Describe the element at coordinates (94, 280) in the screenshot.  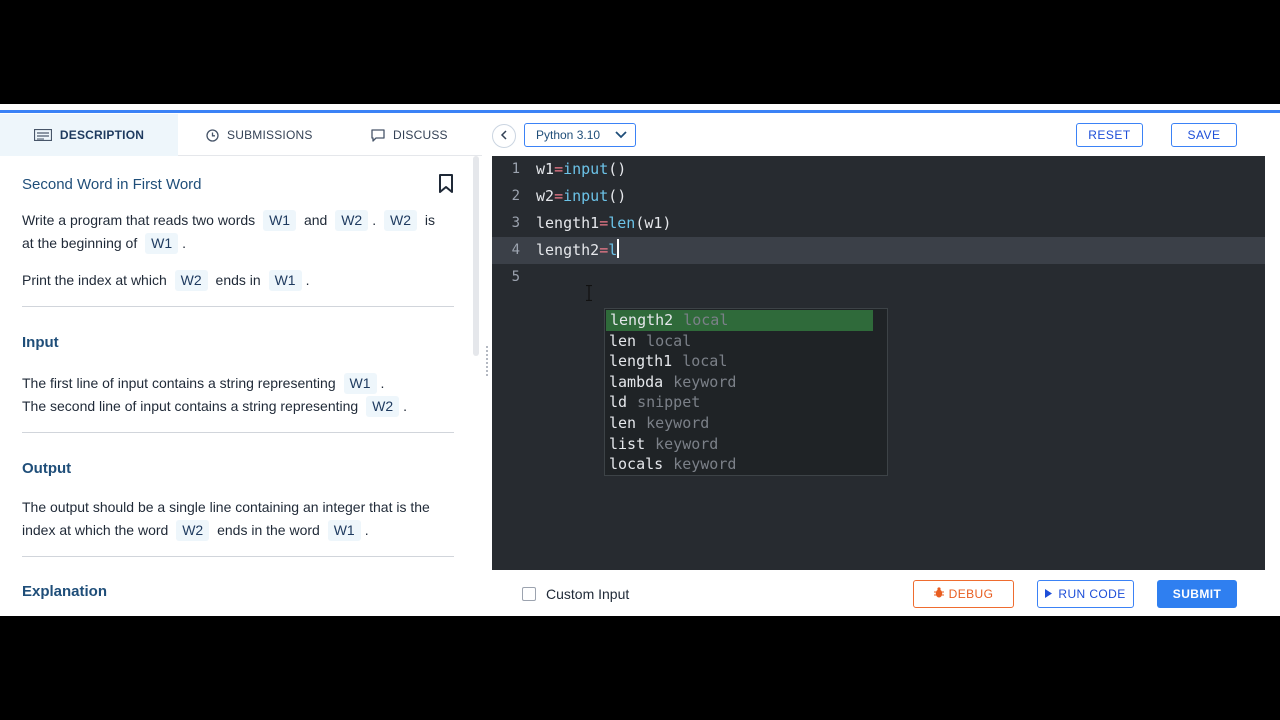
I see `statement-text: Print the index at which` at that location.